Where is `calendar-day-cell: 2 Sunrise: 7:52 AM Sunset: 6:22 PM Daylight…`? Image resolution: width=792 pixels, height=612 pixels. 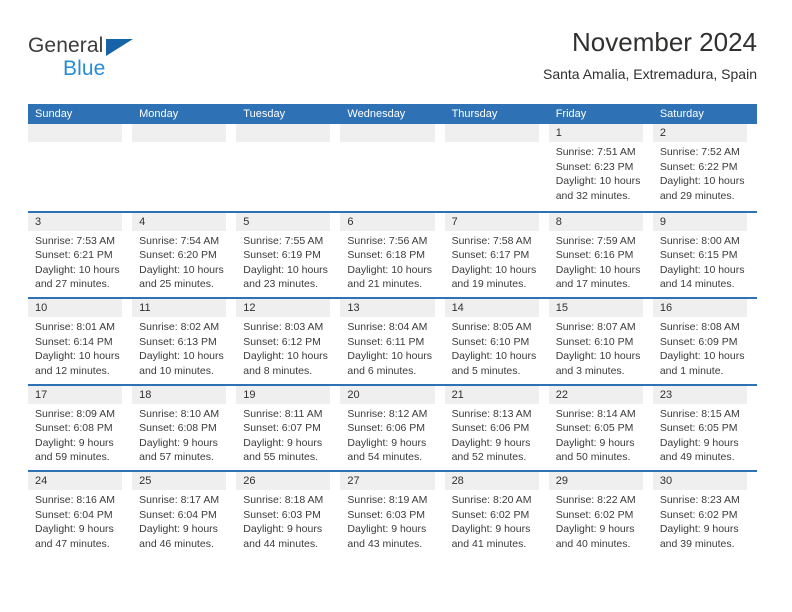 calendar-day-cell: 2 Sunrise: 7:52 AM Sunset: 6:22 PM Daylight… is located at coordinates (704, 167).